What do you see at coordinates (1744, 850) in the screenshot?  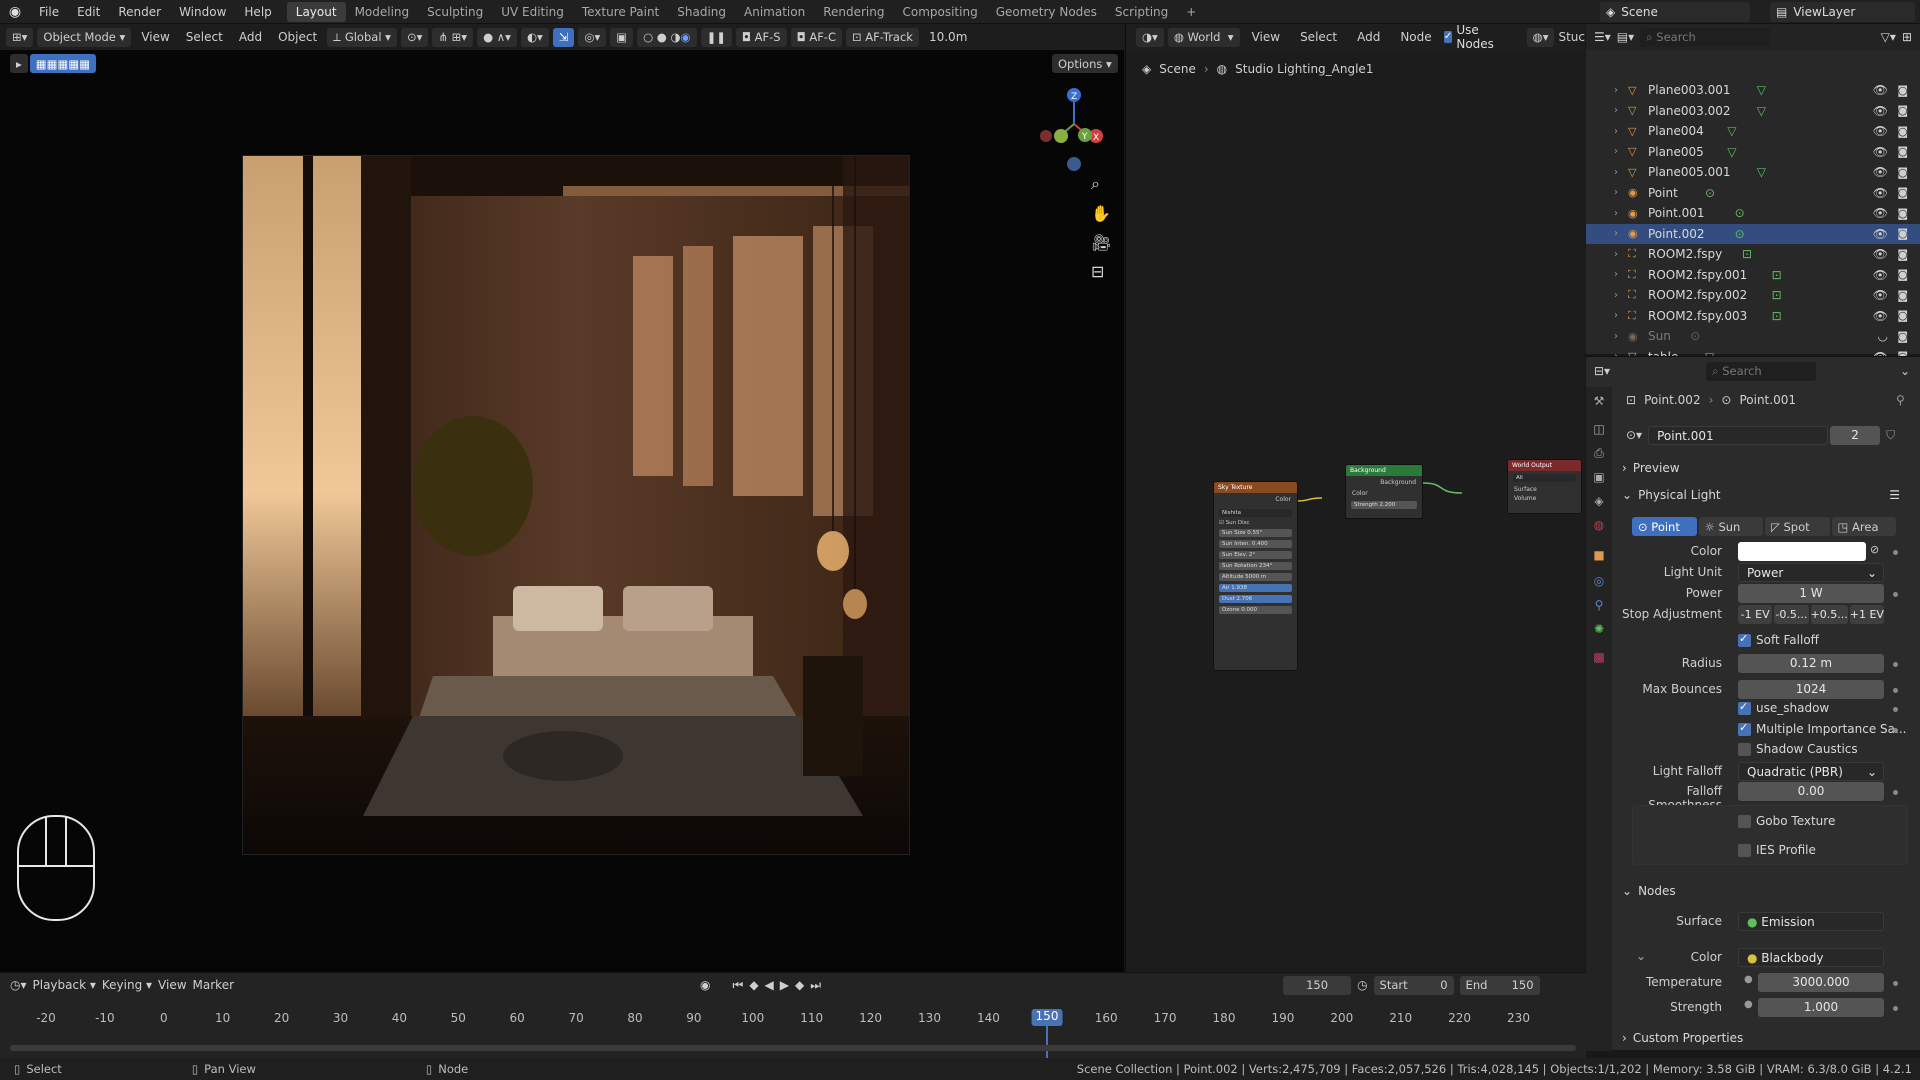 I see `ies-profile-checkbox` at bounding box center [1744, 850].